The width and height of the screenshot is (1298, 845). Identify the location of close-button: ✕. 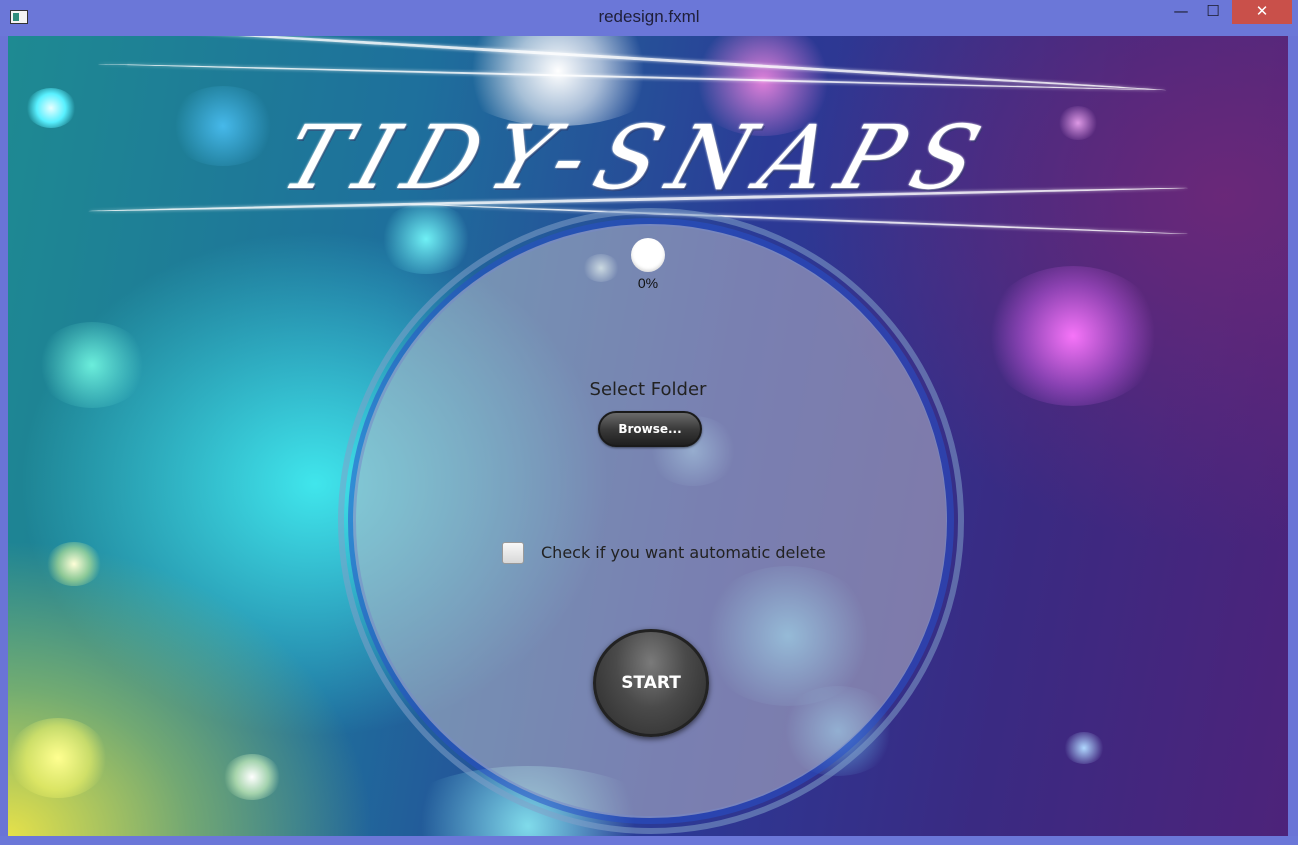
(1262, 12).